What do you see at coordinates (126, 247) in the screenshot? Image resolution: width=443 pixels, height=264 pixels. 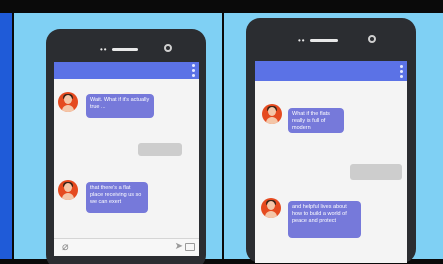 I see `message-input-bar: ⌀ ➤` at bounding box center [126, 247].